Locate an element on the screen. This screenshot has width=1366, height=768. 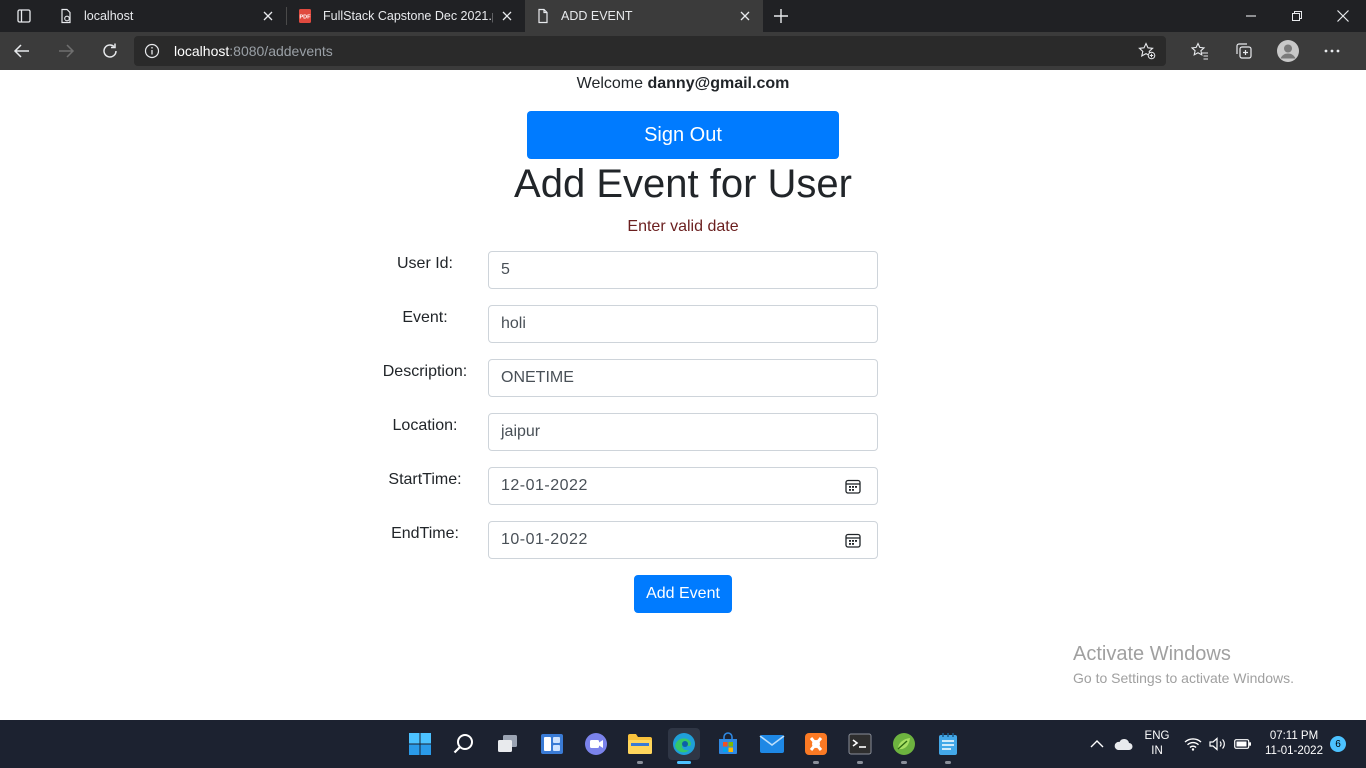
refresh-icon is located at coordinates (110, 50).